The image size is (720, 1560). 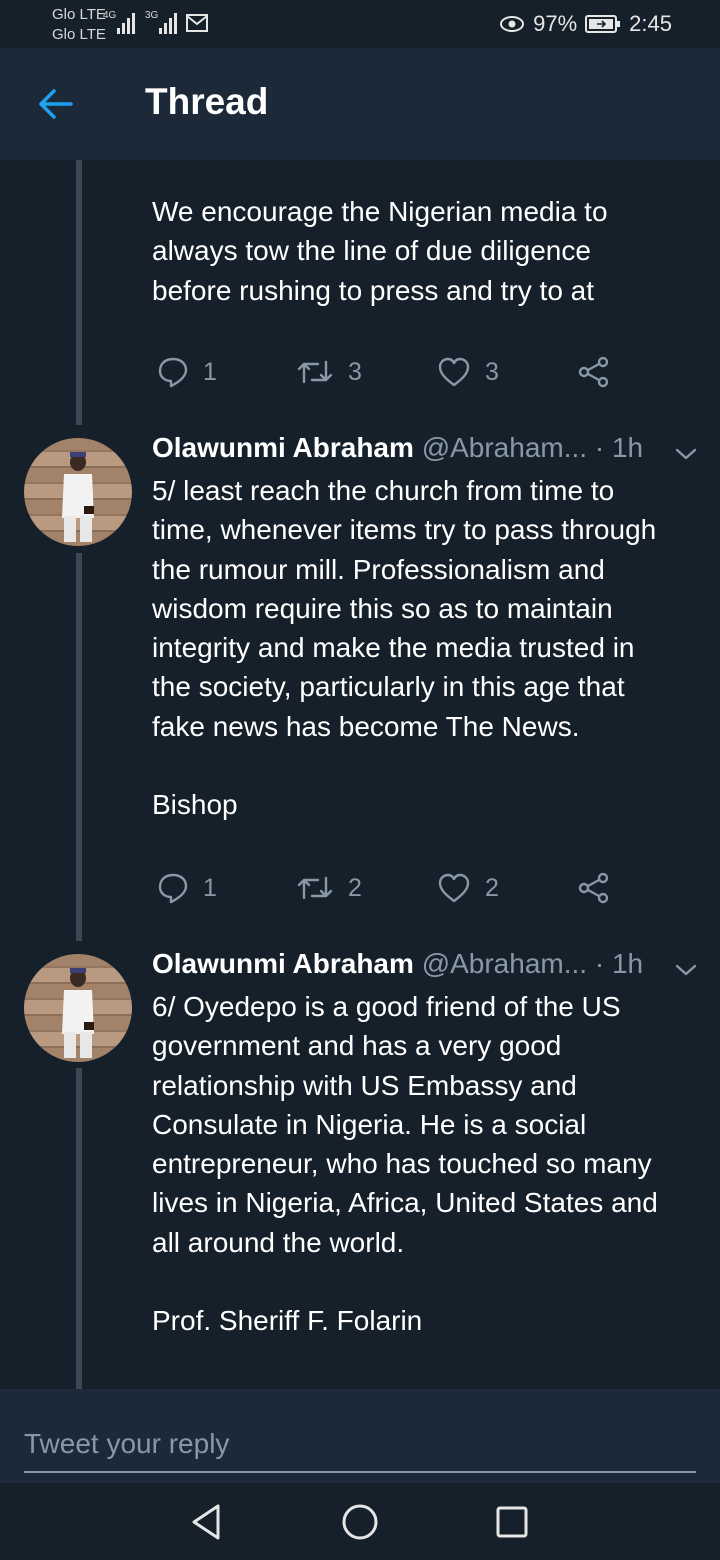 I want to click on retweet-count: 3, so click(x=355, y=371).